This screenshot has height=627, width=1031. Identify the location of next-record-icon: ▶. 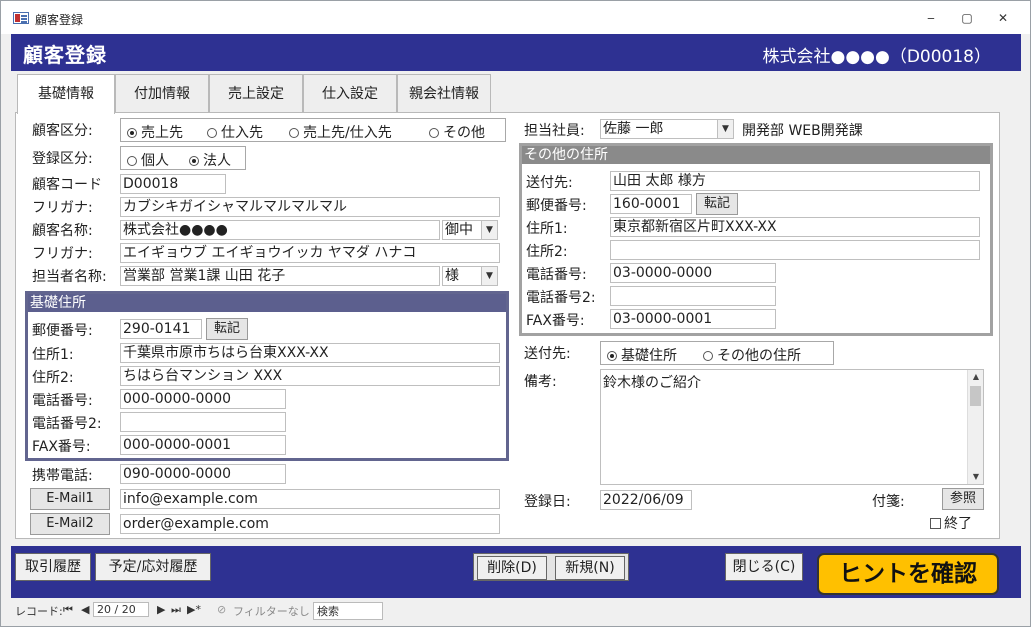
(161, 609).